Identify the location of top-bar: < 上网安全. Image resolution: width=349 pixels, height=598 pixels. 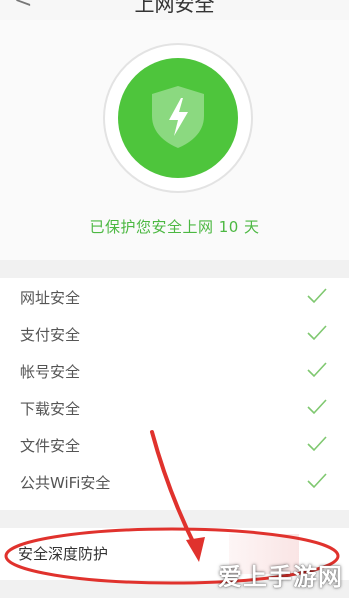
(174, 10).